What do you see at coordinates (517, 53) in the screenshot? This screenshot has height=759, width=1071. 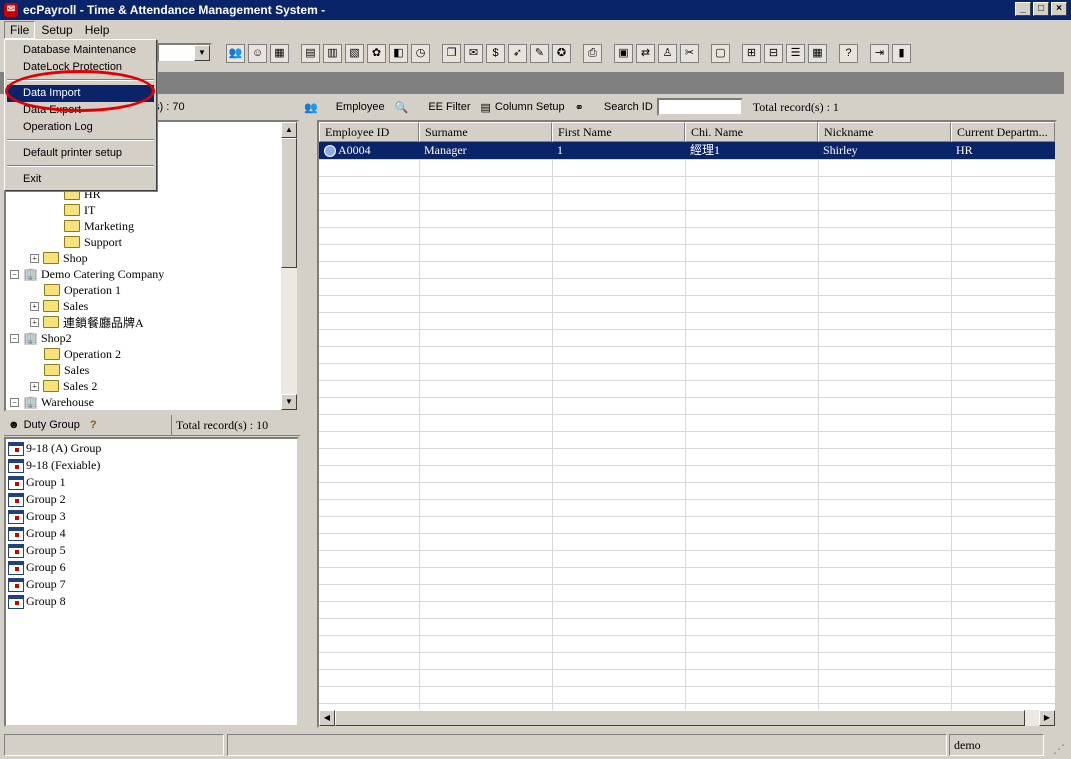 I see `run-icon: ➶` at bounding box center [517, 53].